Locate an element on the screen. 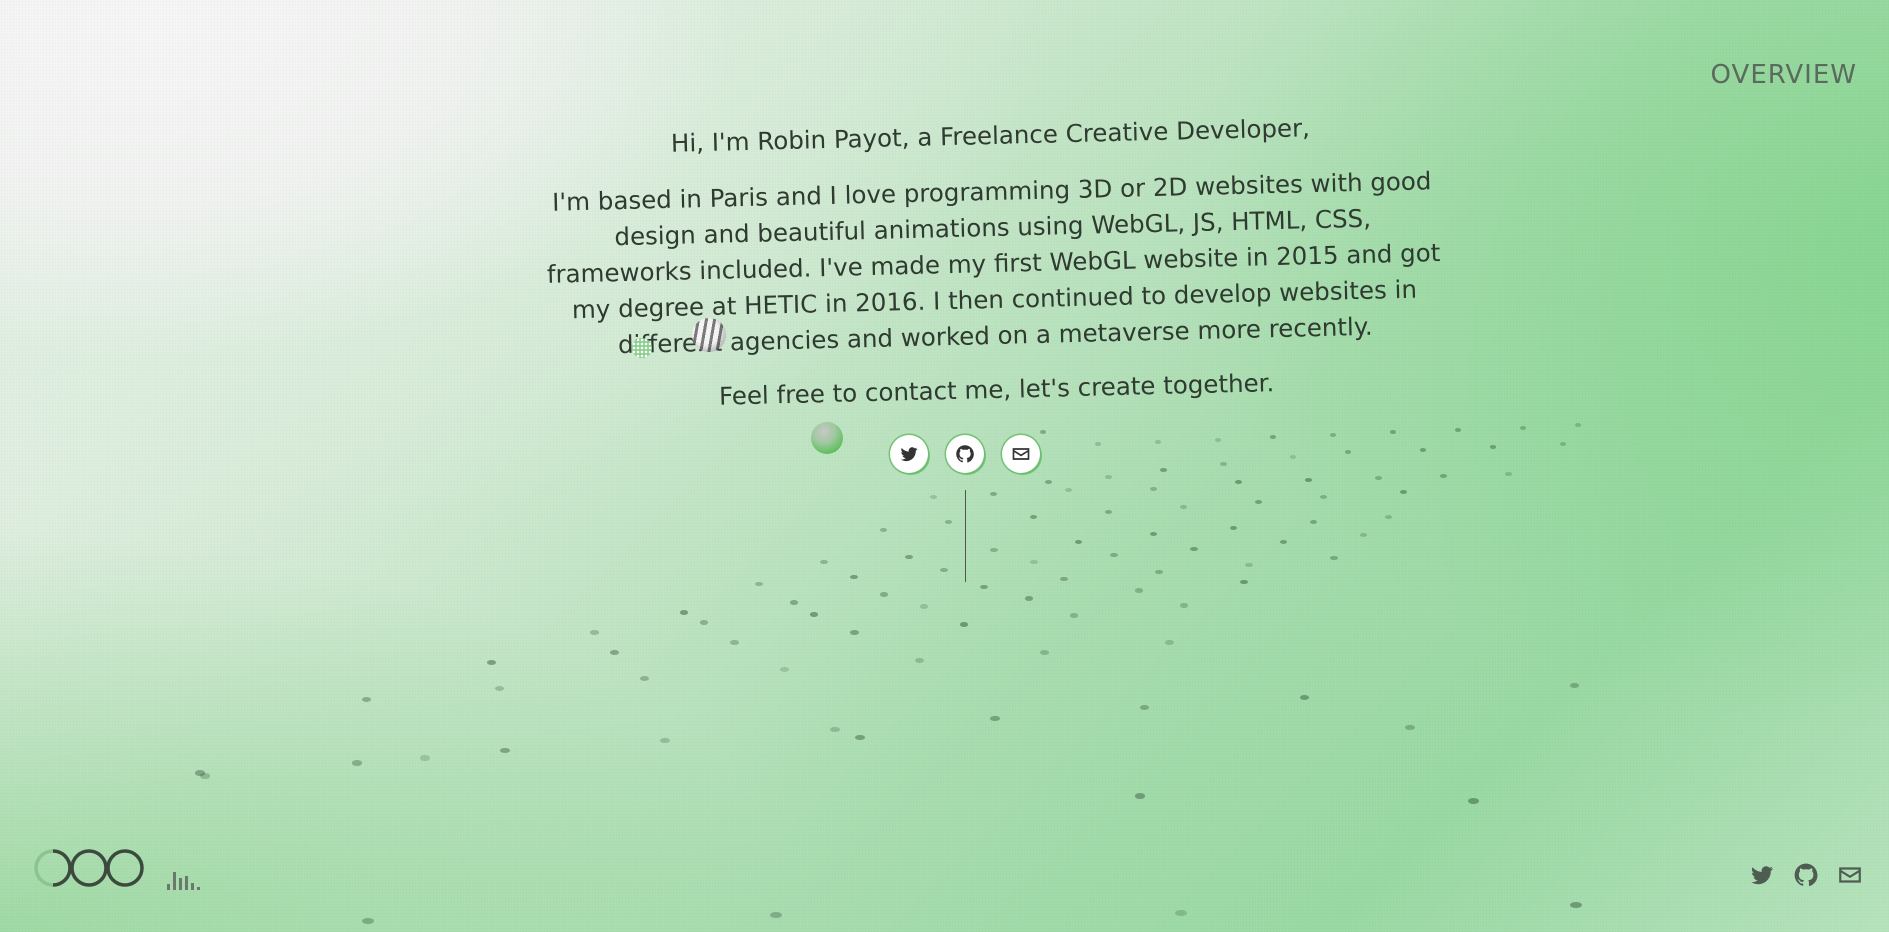 The height and width of the screenshot is (932, 1889). striped-ball is located at coordinates (709, 335).